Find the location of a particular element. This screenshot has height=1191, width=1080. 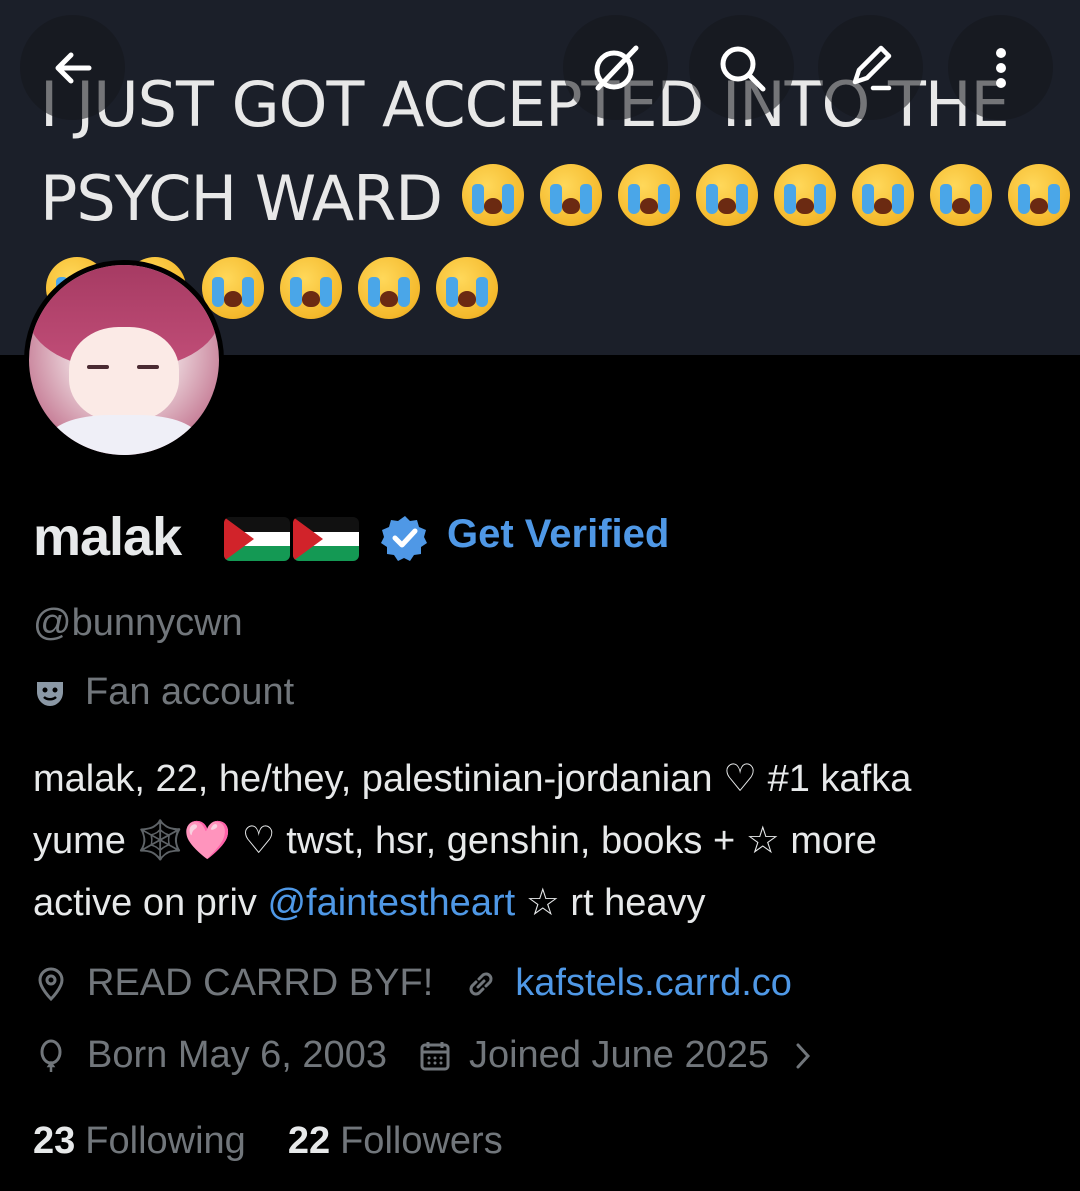

back-arrow-icon is located at coordinates (73, 68).